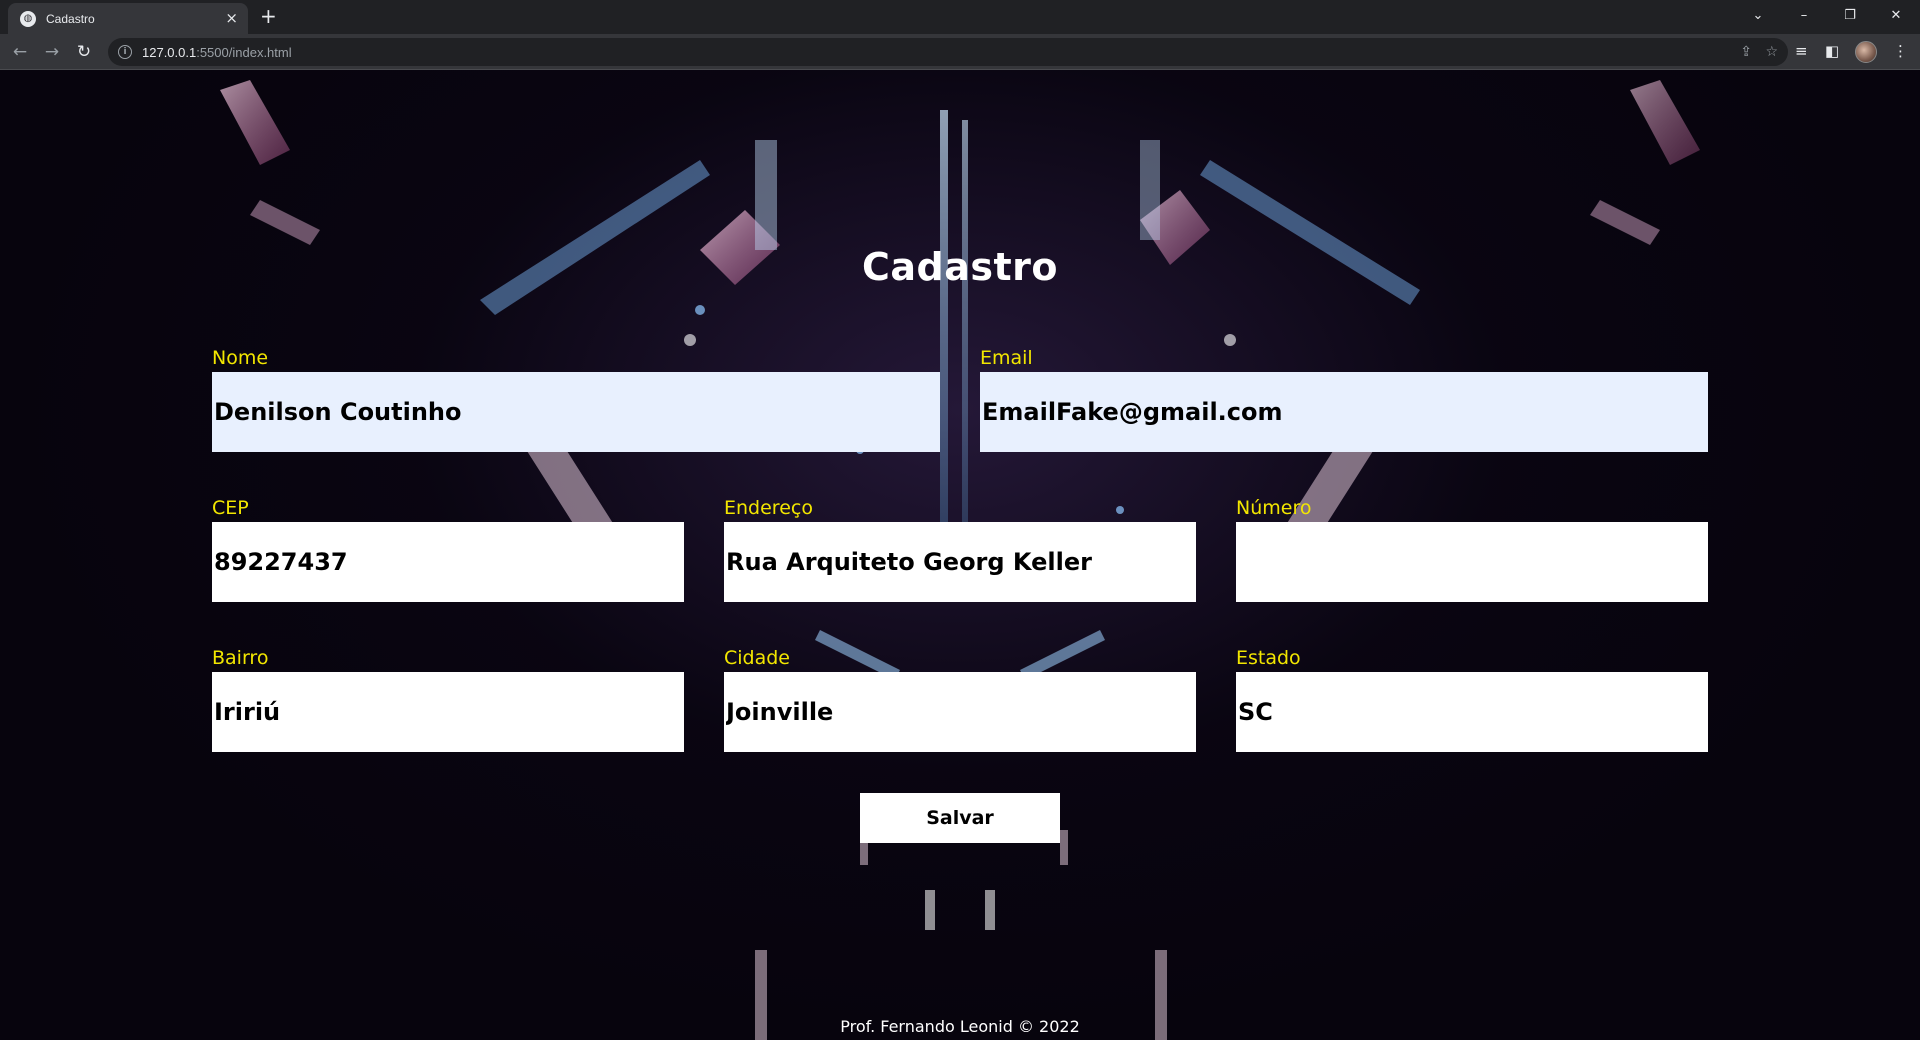 Image resolution: width=1920 pixels, height=1040 pixels. Describe the element at coordinates (28, 18) in the screenshot. I see `globe-icon: ◍` at that location.